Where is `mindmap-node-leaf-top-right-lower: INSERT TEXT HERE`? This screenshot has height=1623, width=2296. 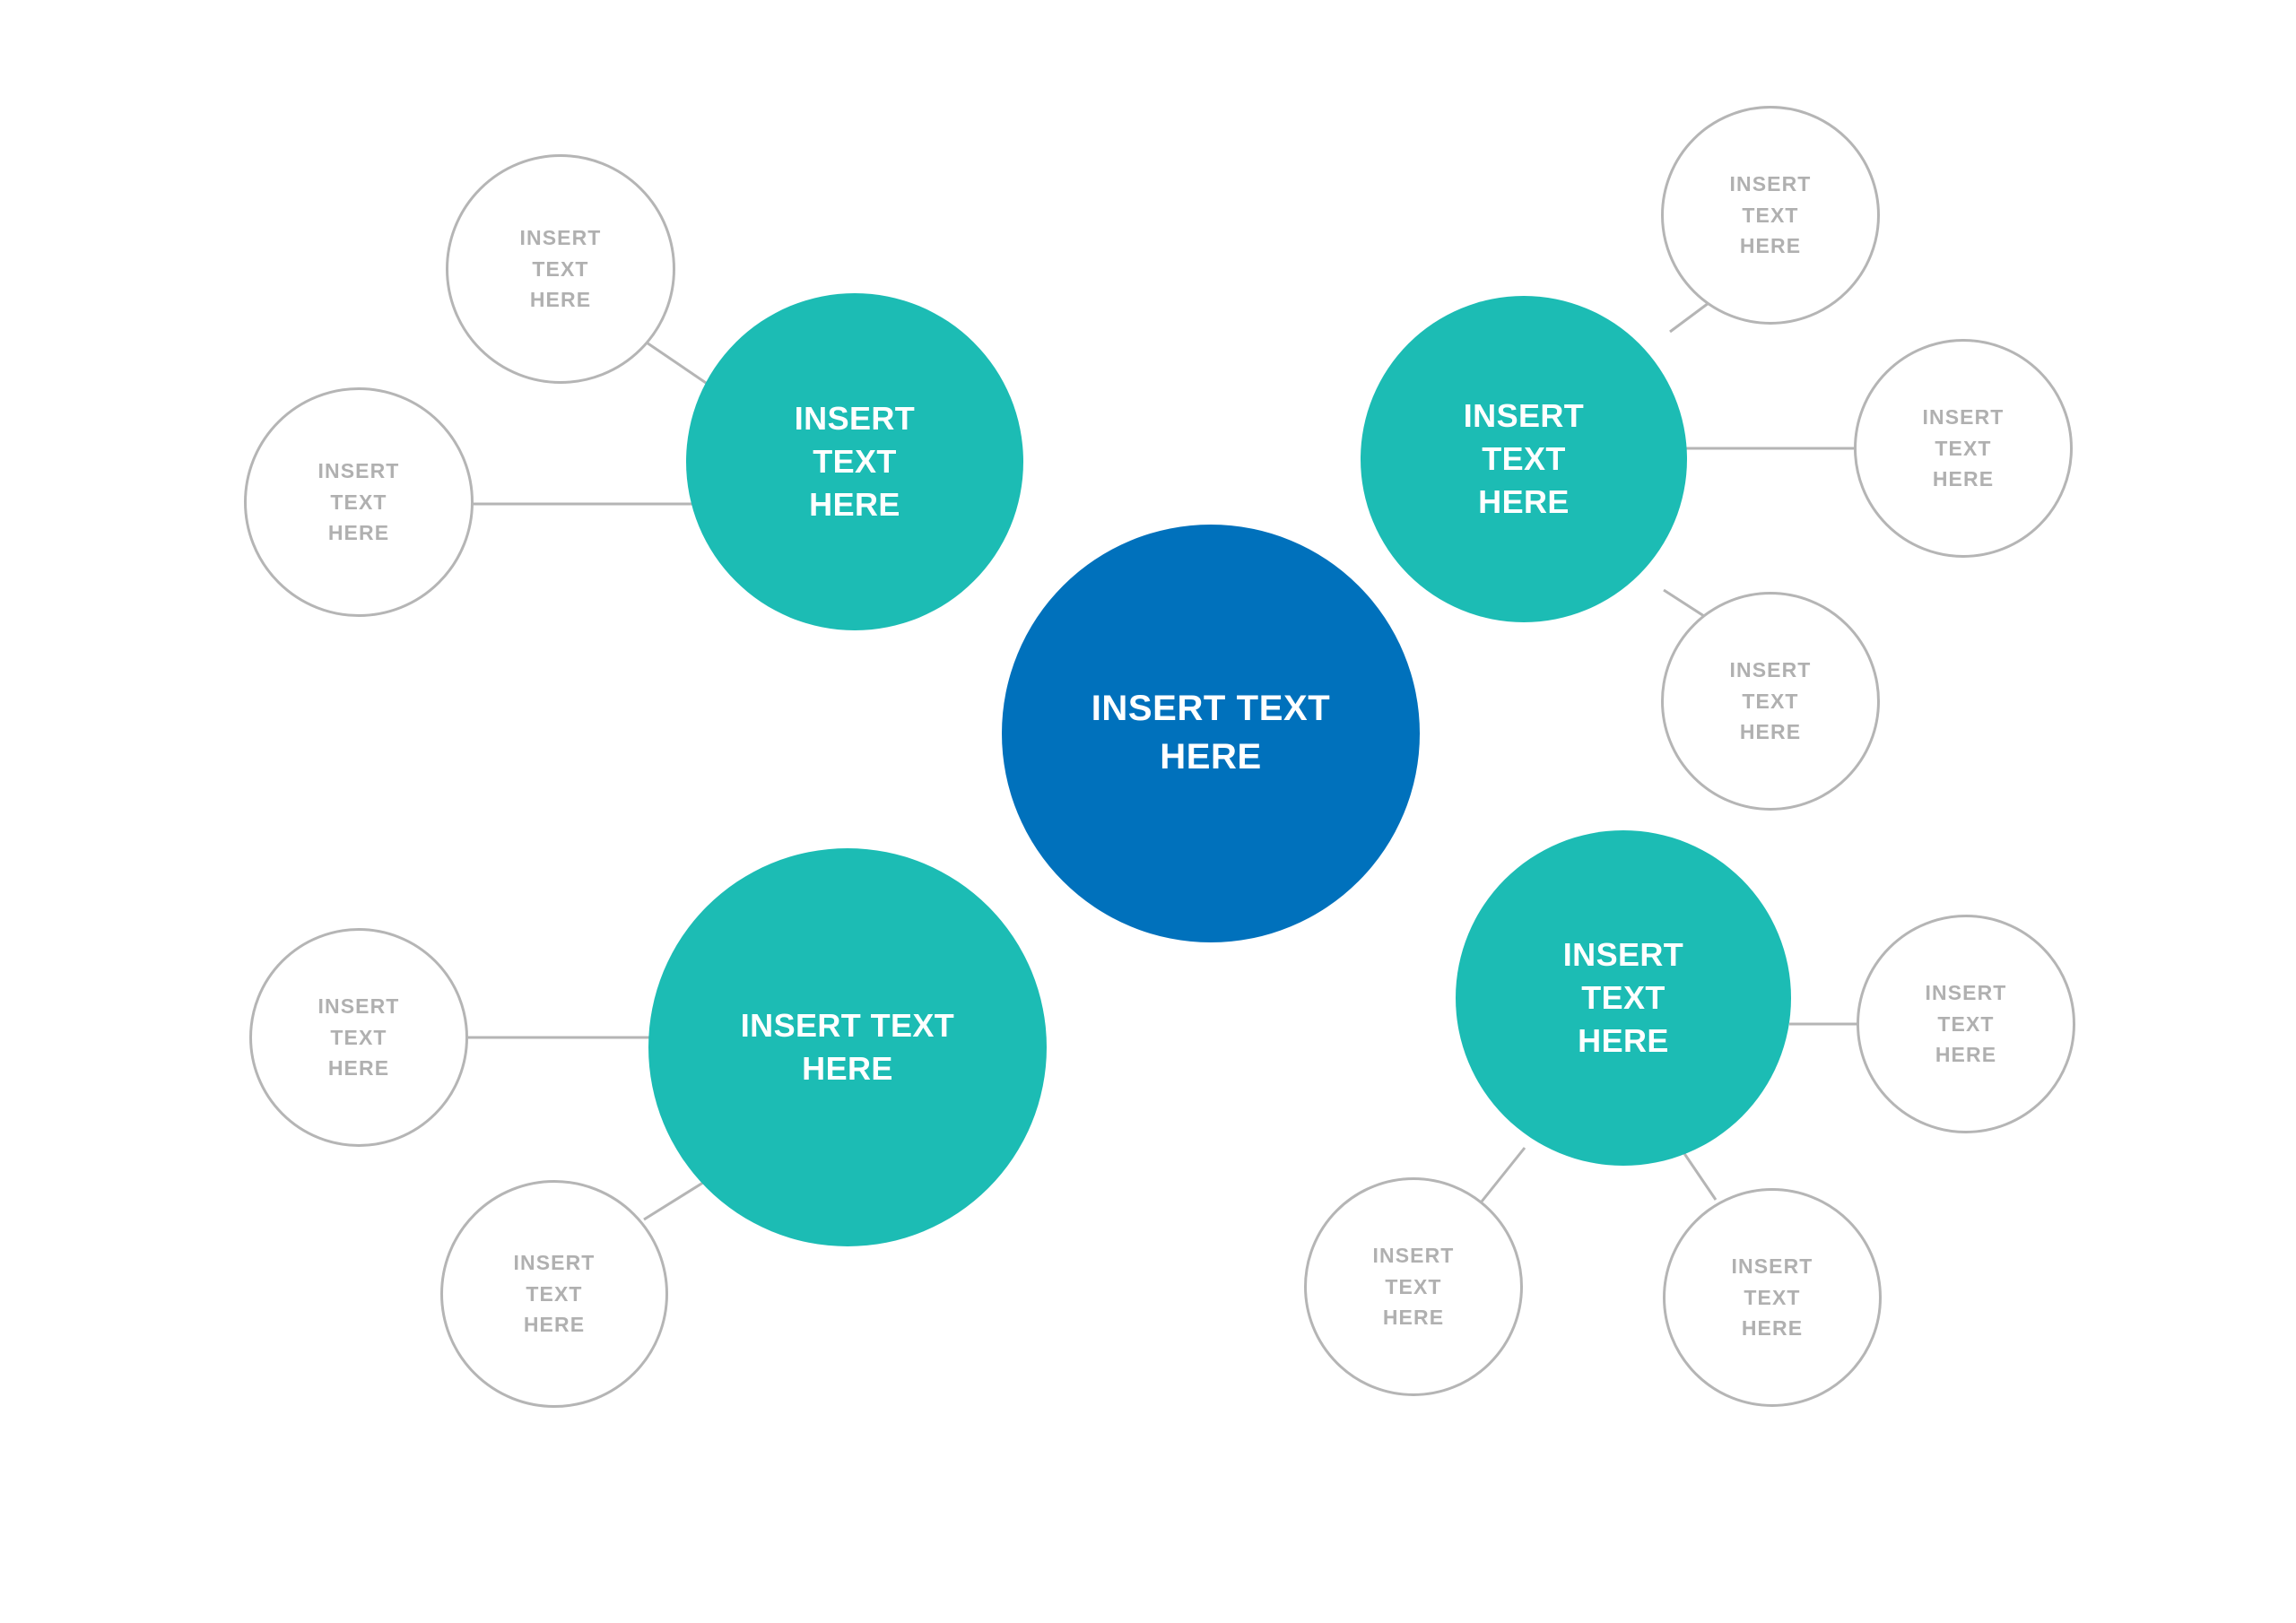
mindmap-node-leaf-top-right-lower: INSERT TEXT HERE is located at coordinates (1770, 701).